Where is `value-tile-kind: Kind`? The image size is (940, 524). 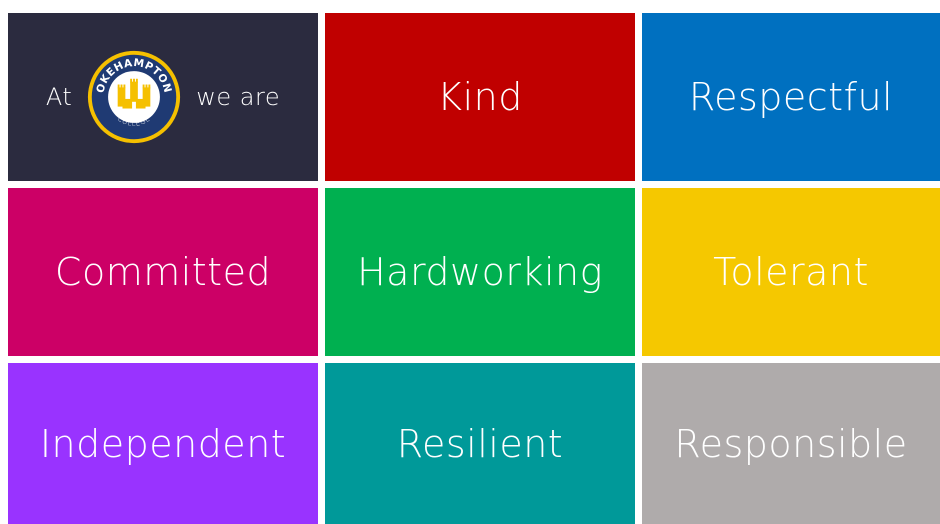
value-tile-kind: Kind is located at coordinates (480, 97).